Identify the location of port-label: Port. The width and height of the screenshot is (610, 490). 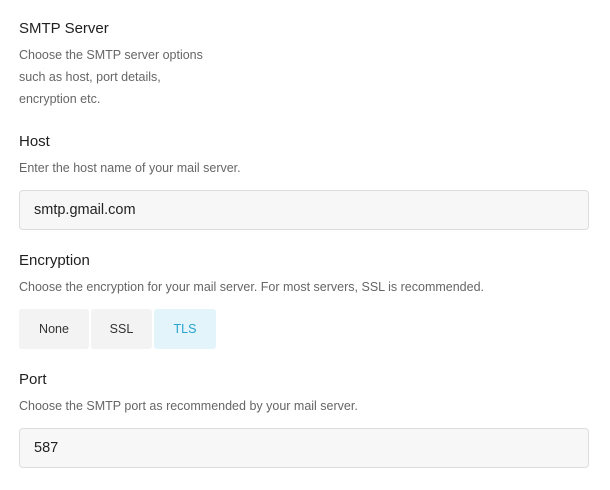
(33, 379).